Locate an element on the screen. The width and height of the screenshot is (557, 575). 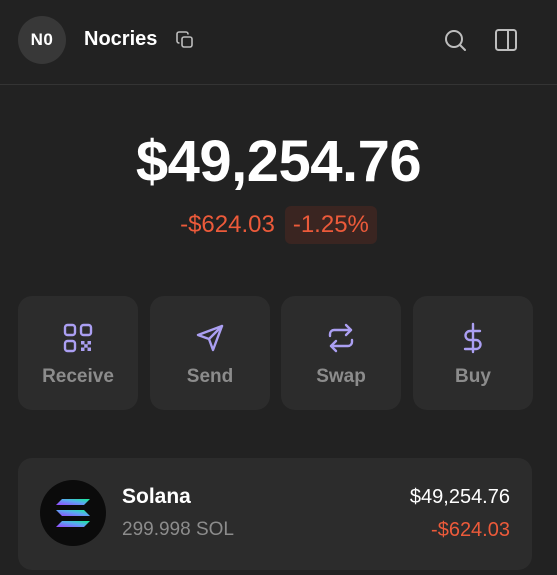
change-amount: -$624.03 is located at coordinates (227, 224).